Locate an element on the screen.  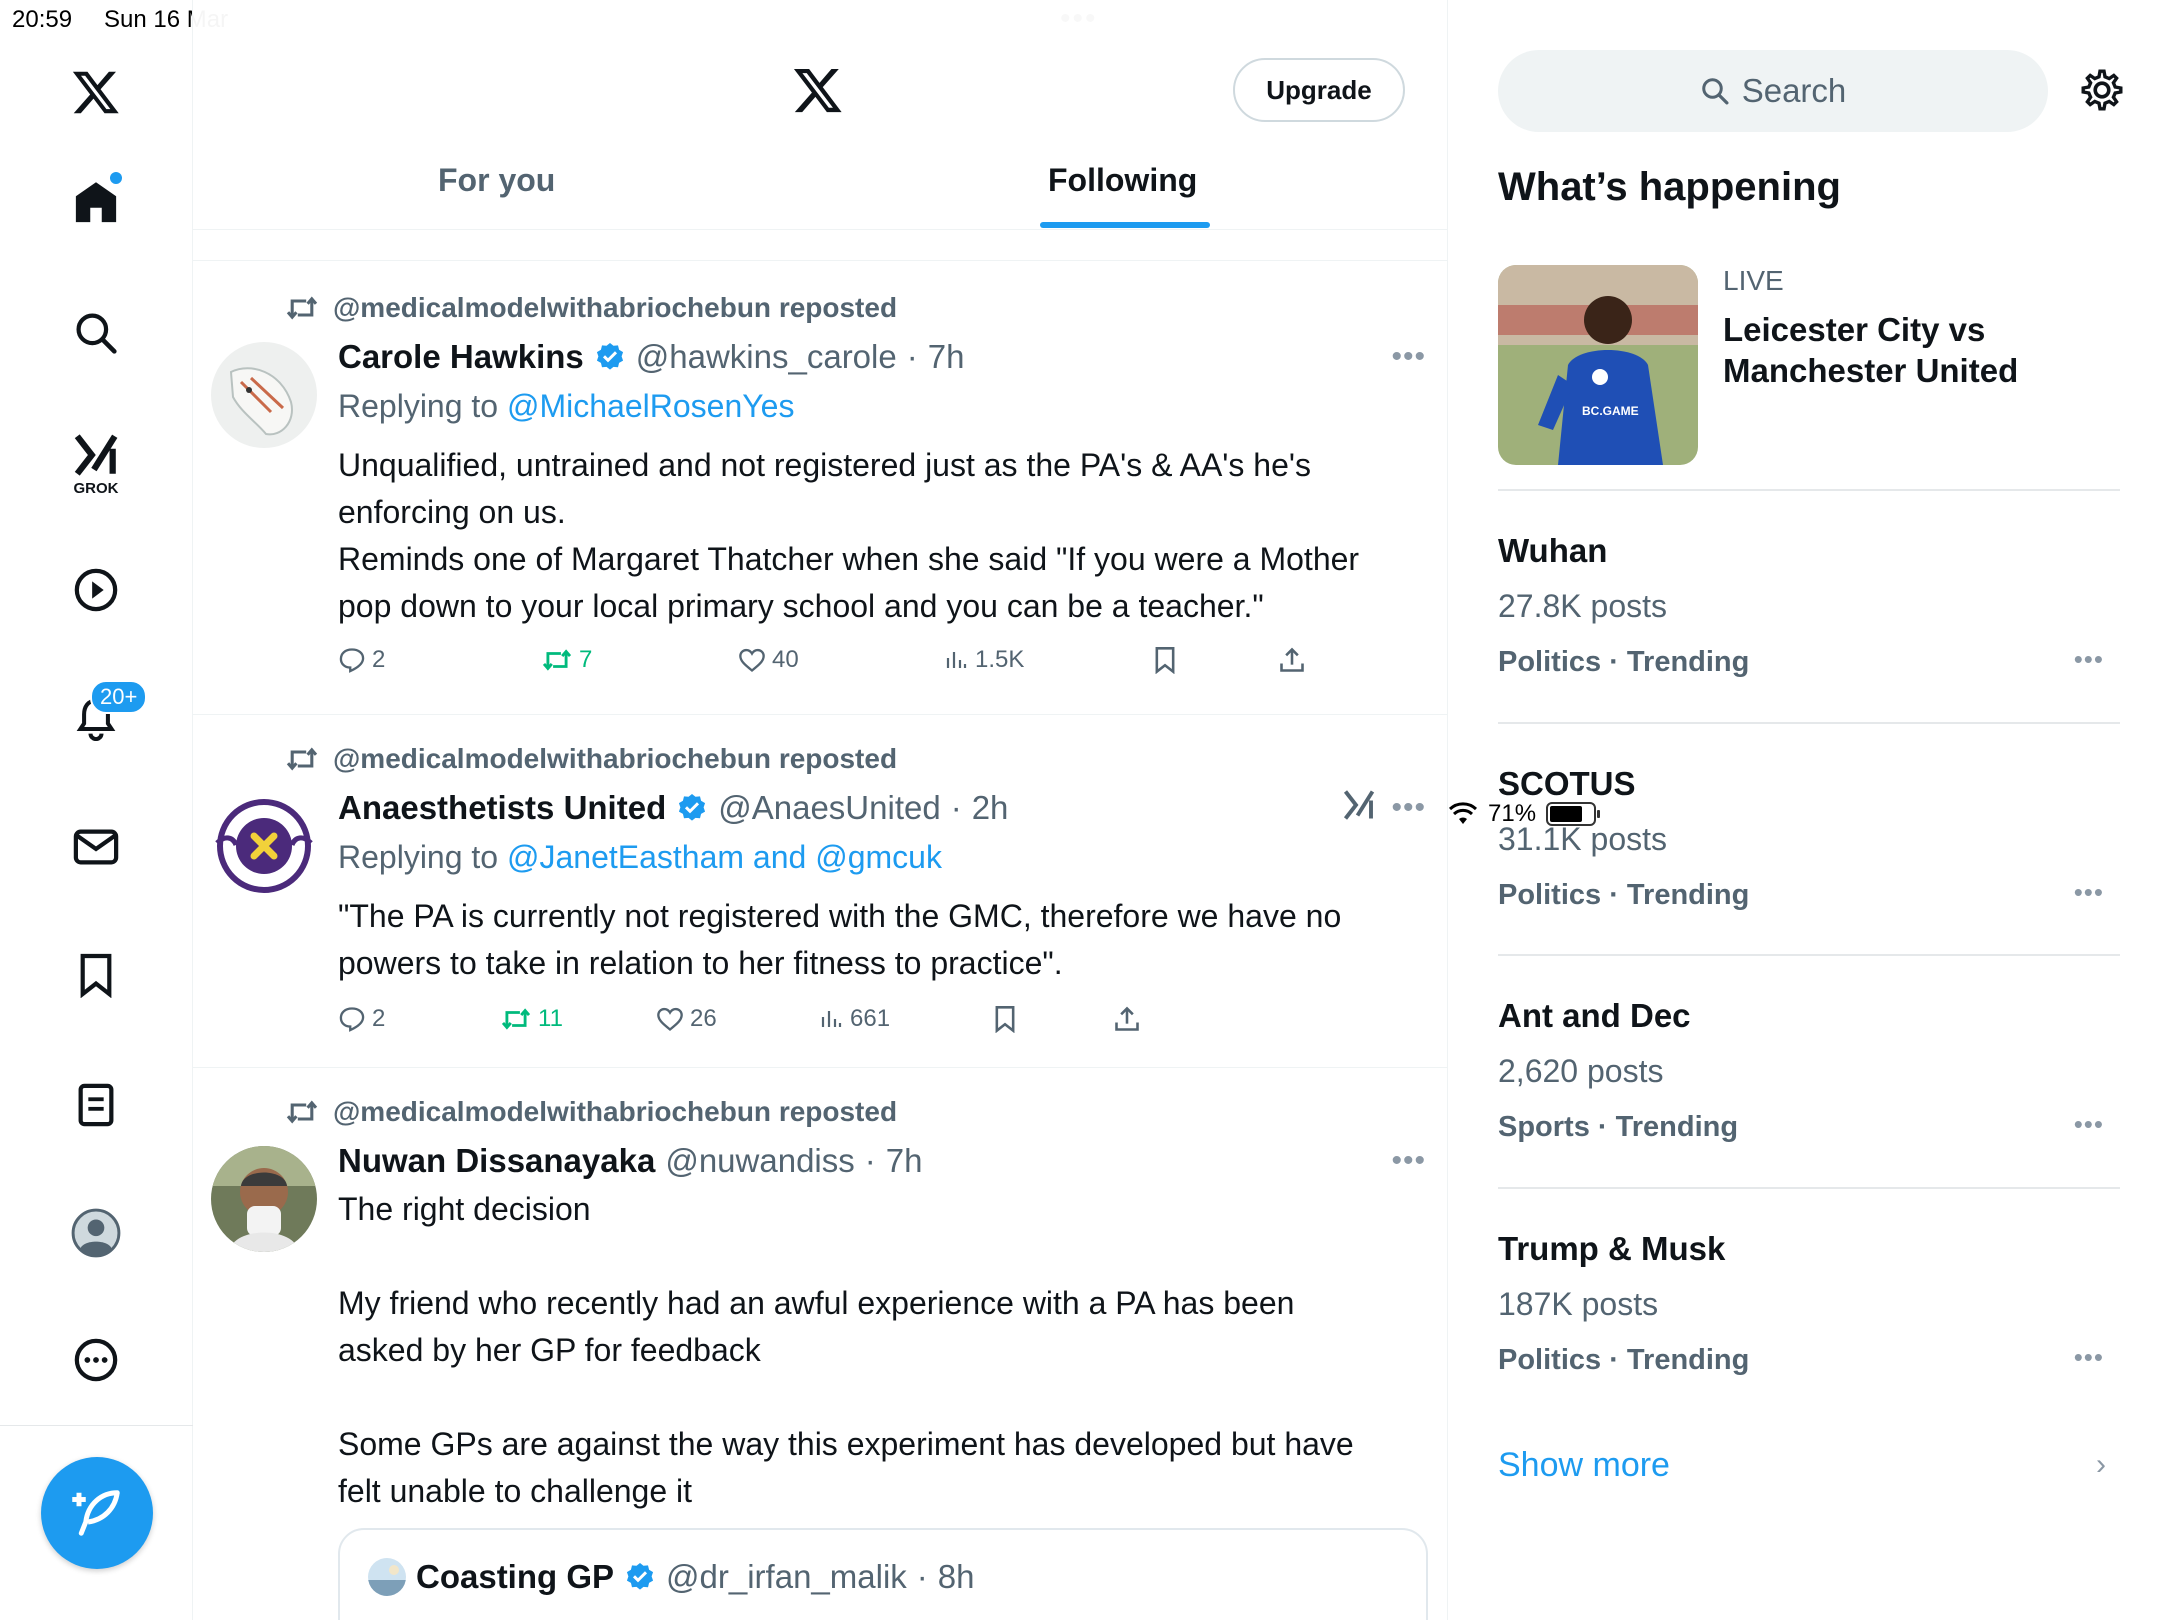
trend-posts: 27.8K posts is located at coordinates (1582, 606).